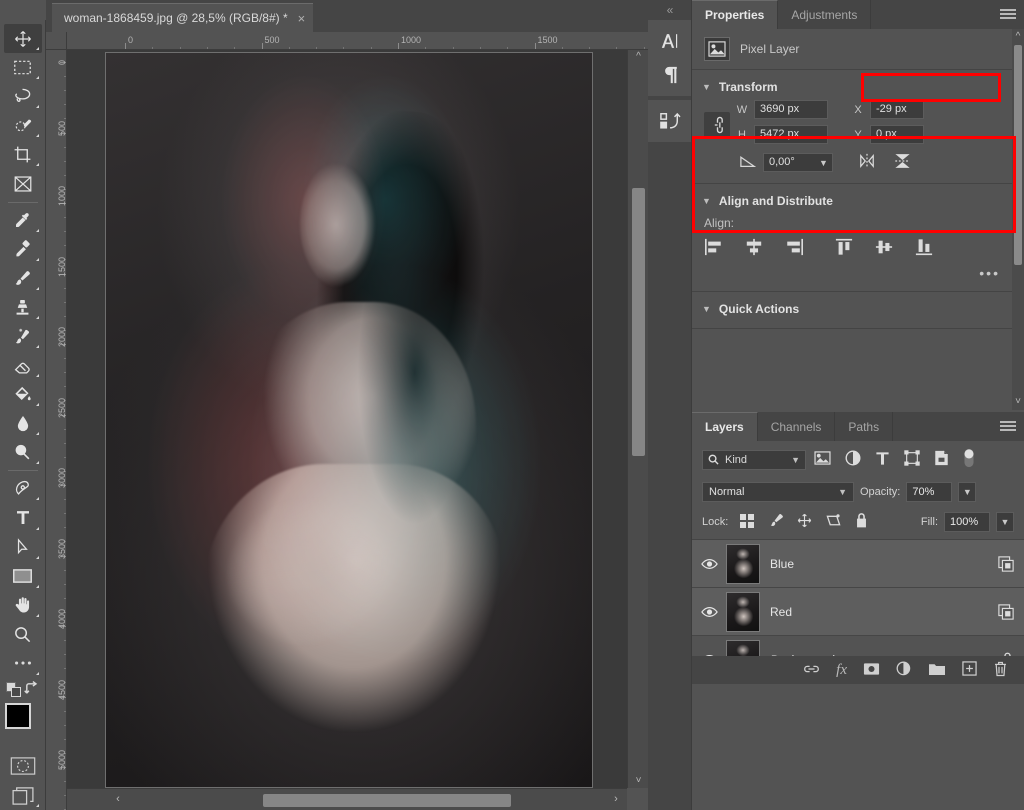  Describe the element at coordinates (23, 154) in the screenshot. I see `crop-tool` at that location.